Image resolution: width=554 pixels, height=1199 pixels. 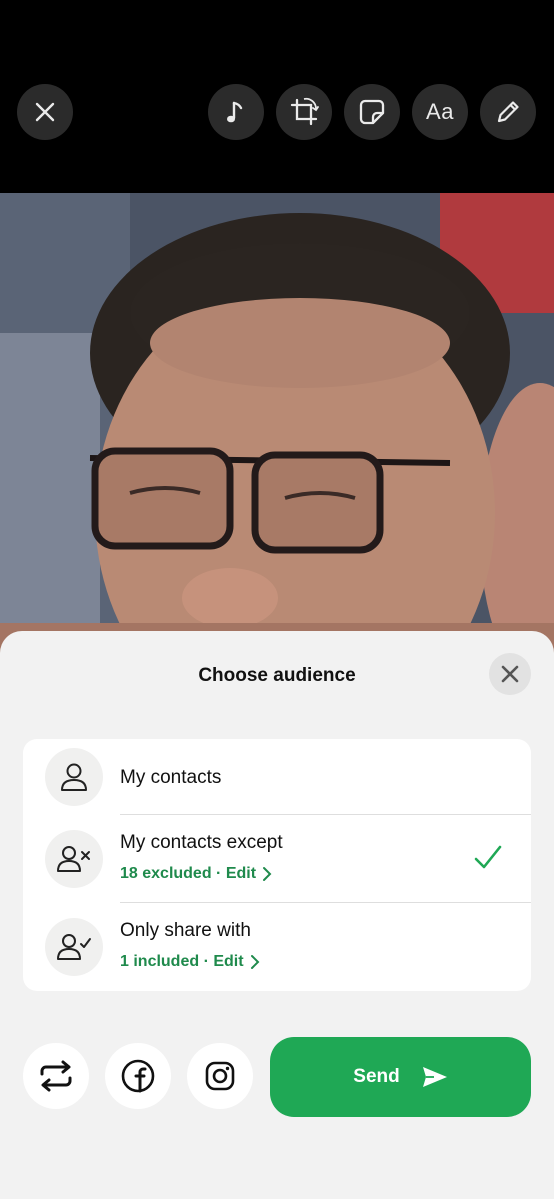 I want to click on send-button: Send, so click(x=400, y=1077).